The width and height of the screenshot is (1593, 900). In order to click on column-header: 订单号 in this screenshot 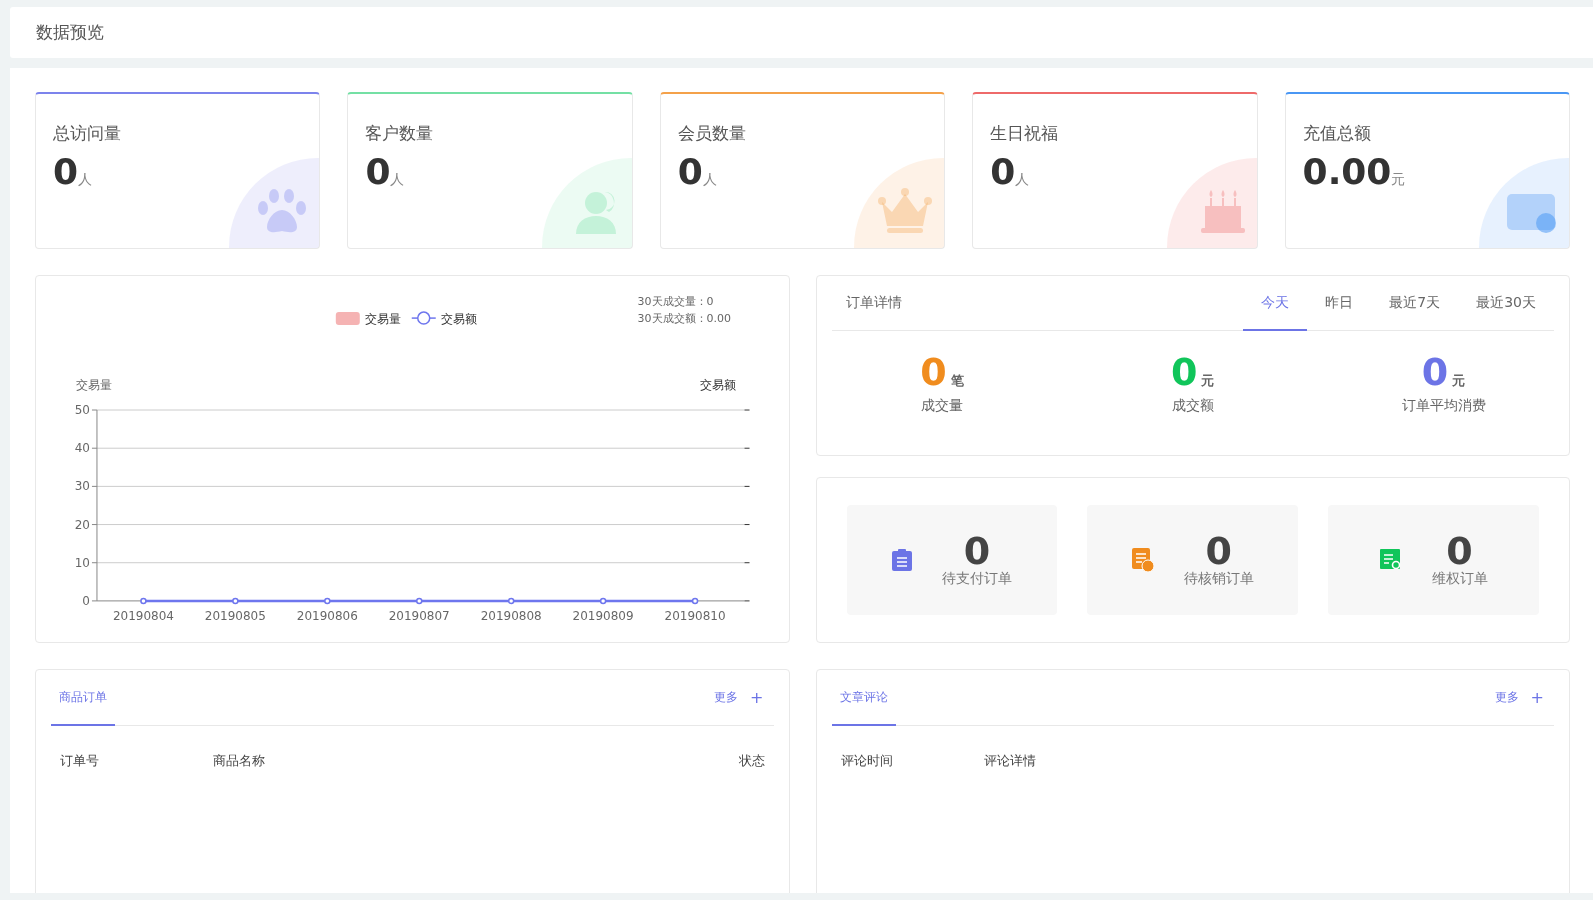, I will do `click(80, 761)`.